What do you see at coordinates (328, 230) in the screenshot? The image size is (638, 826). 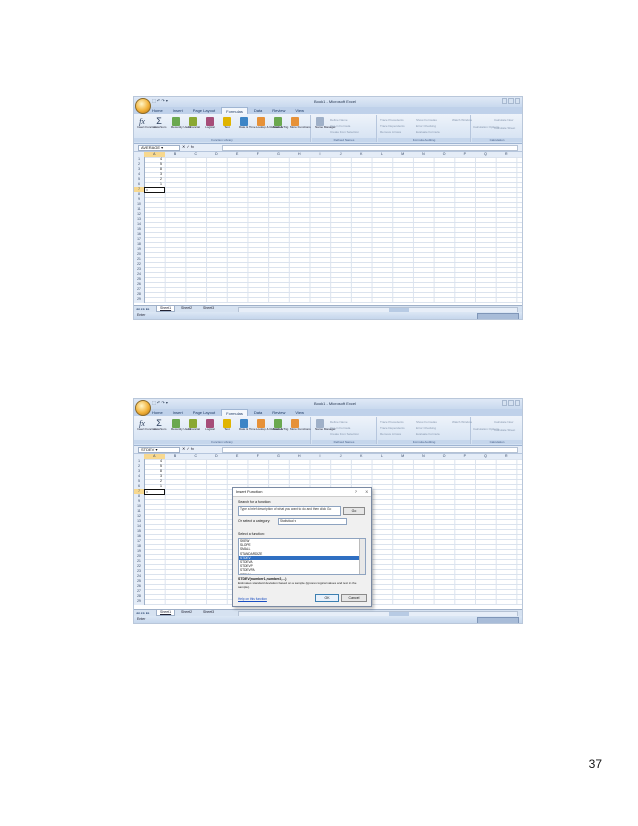 I see `cell-grid` at bounding box center [328, 230].